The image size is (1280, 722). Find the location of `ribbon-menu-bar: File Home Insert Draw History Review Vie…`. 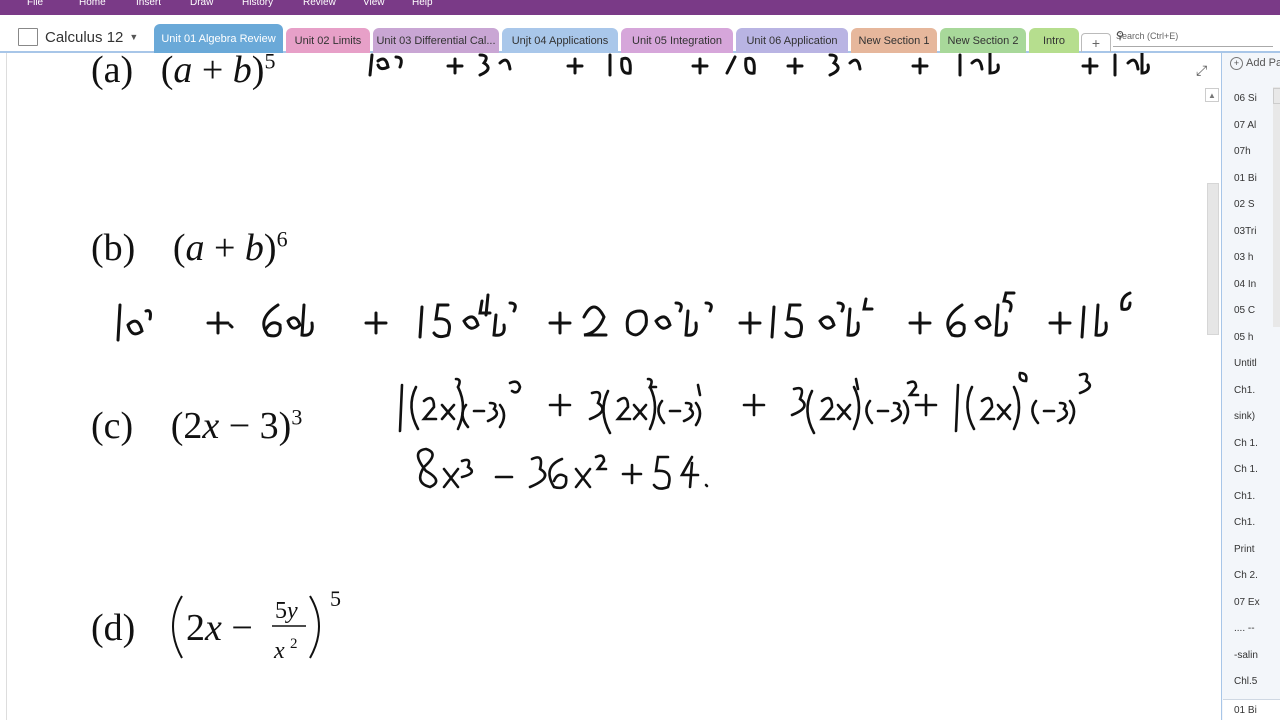

ribbon-menu-bar: File Home Insert Draw History Review Vie… is located at coordinates (640, 7).